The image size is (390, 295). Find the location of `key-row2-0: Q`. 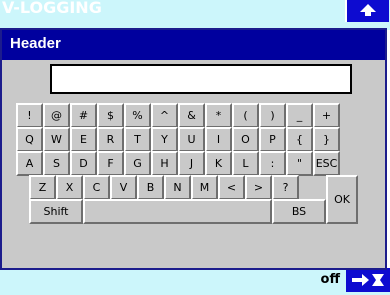

key-row2-0: Q is located at coordinates (29, 139).